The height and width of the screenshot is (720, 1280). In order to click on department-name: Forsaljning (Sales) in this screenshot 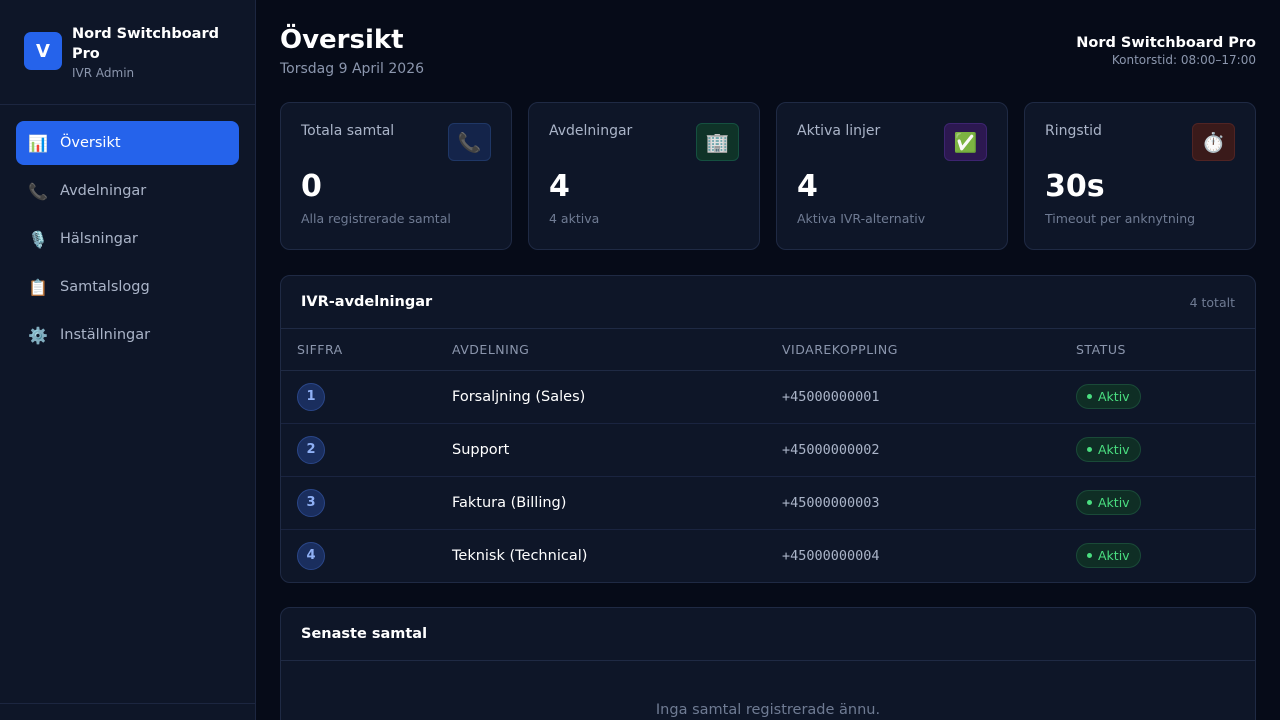, I will do `click(601, 397)`.